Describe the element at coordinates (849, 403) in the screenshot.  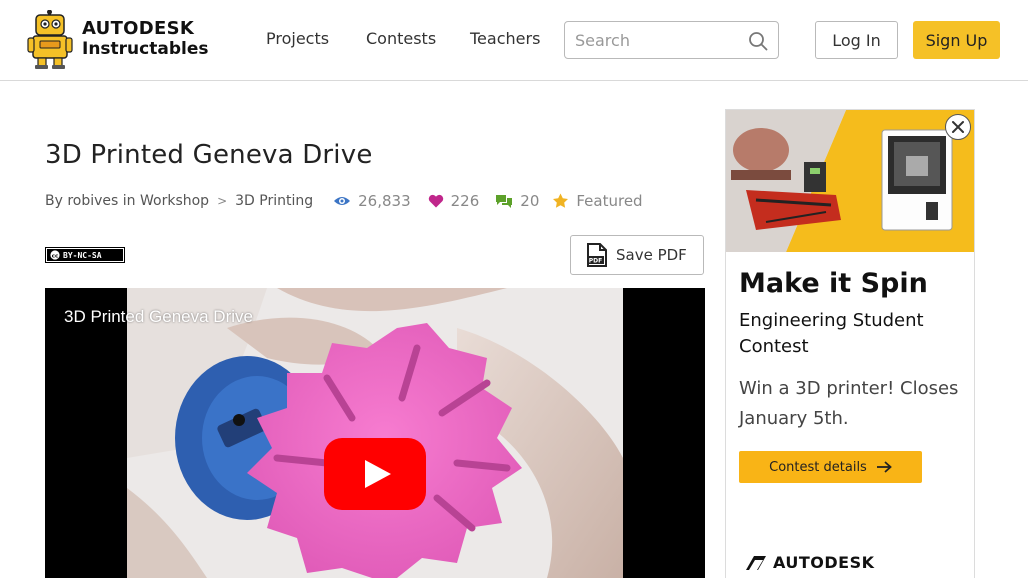
I see `ad-body: Win a 3D printer! Closes January 5th.` at that location.